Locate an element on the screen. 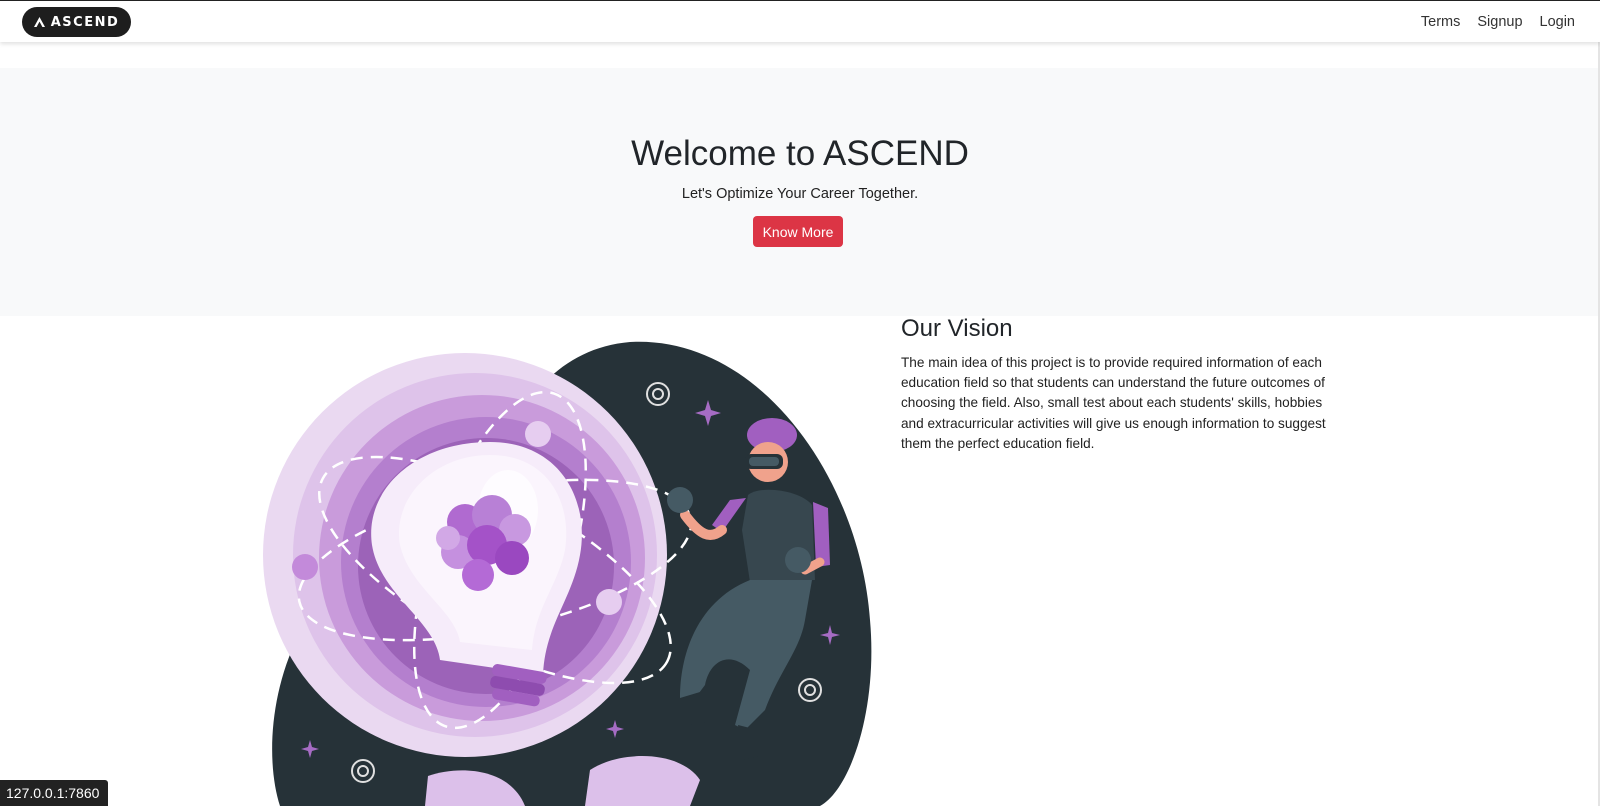 Image resolution: width=1600 pixels, height=811 pixels. hero-subtitle: Let's Optimize Your Career Together. is located at coordinates (800, 194).